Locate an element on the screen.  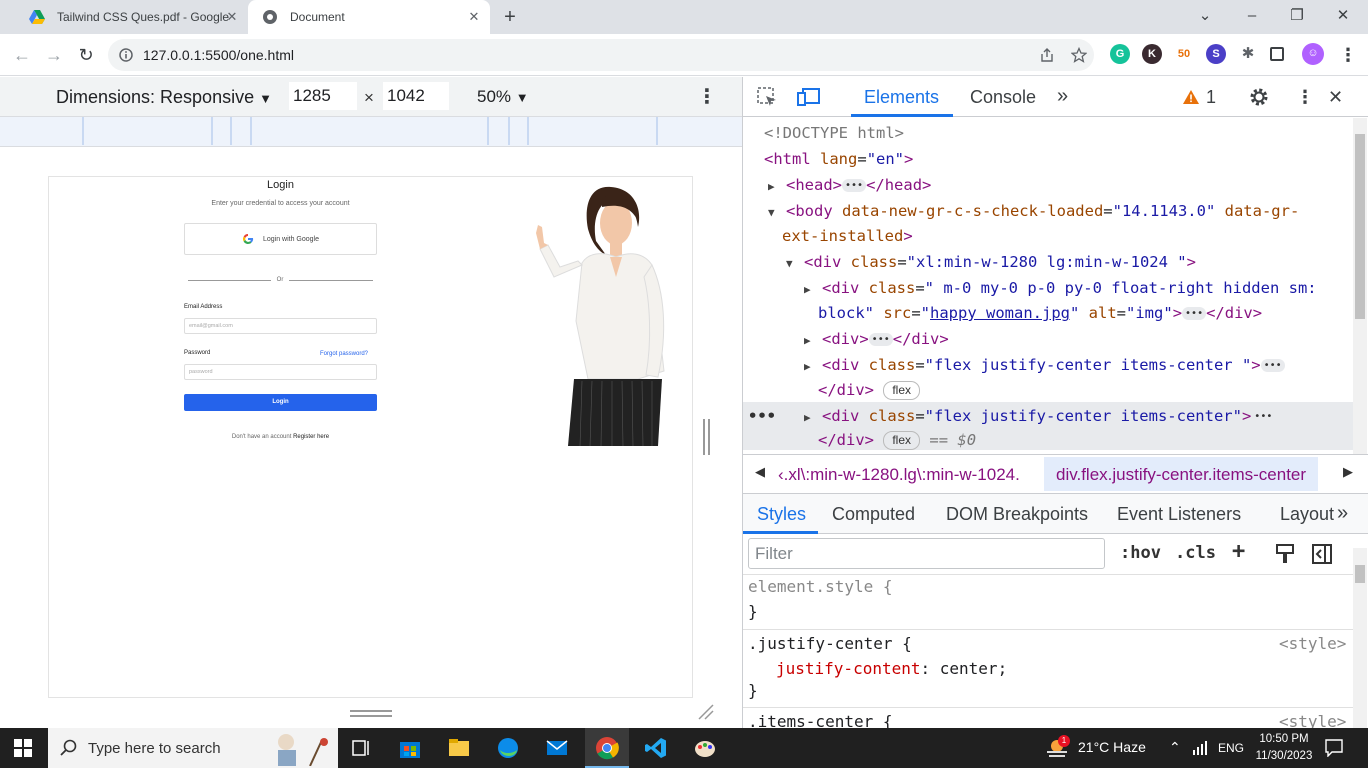
email-field: email@gmail.com is located at coordinates (280, 326).